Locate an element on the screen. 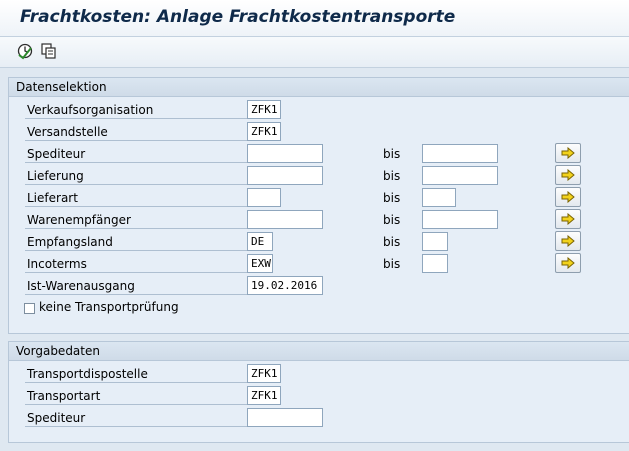 This screenshot has width=629, height=451. execute-icon is located at coordinates (25, 51).